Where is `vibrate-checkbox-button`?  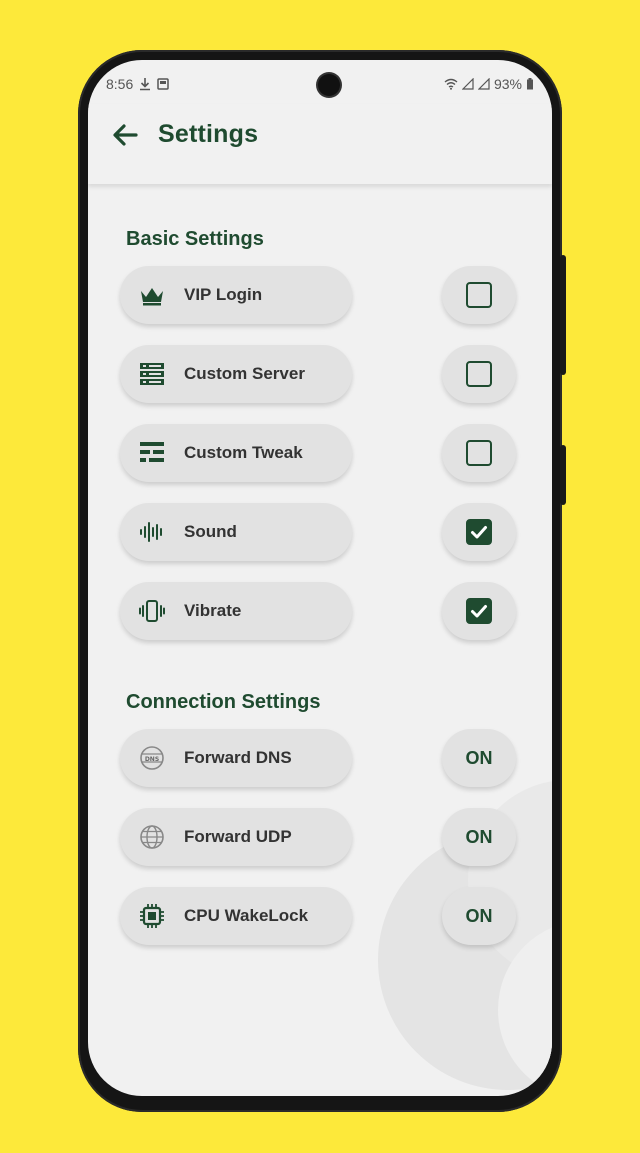 vibrate-checkbox-button is located at coordinates (479, 611).